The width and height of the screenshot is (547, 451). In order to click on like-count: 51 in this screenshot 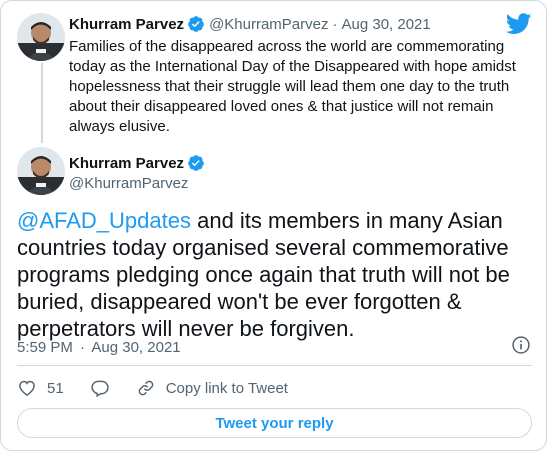, I will do `click(55, 388)`.